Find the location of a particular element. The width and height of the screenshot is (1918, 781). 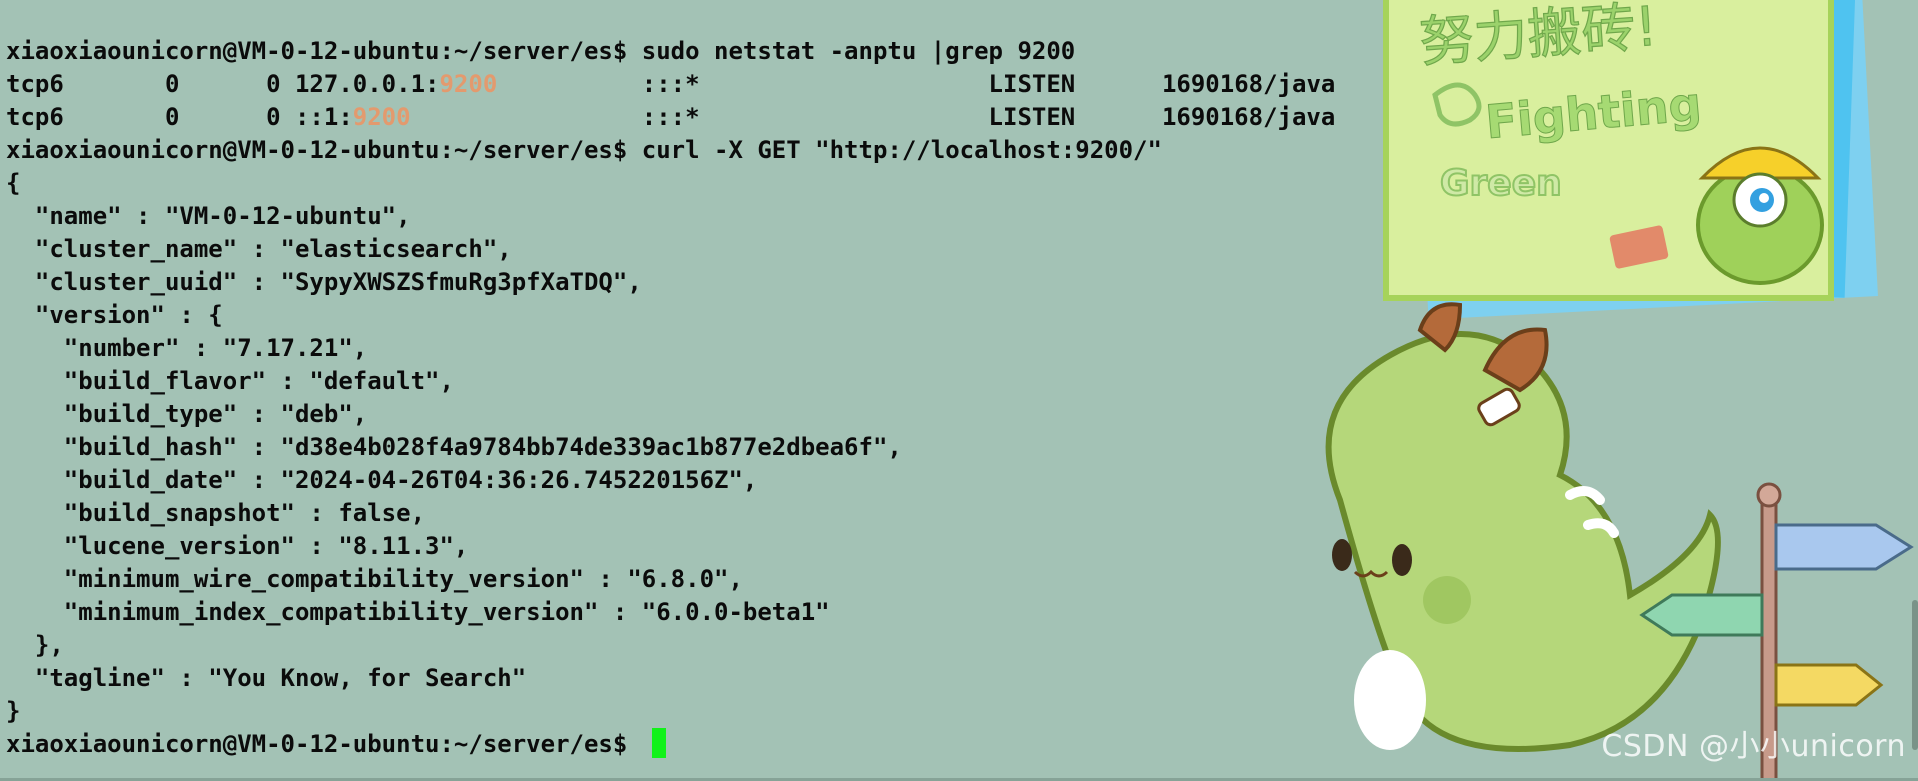

terminal-line: "minimum_wire_compatibility_version" is located at coordinates (374, 579).